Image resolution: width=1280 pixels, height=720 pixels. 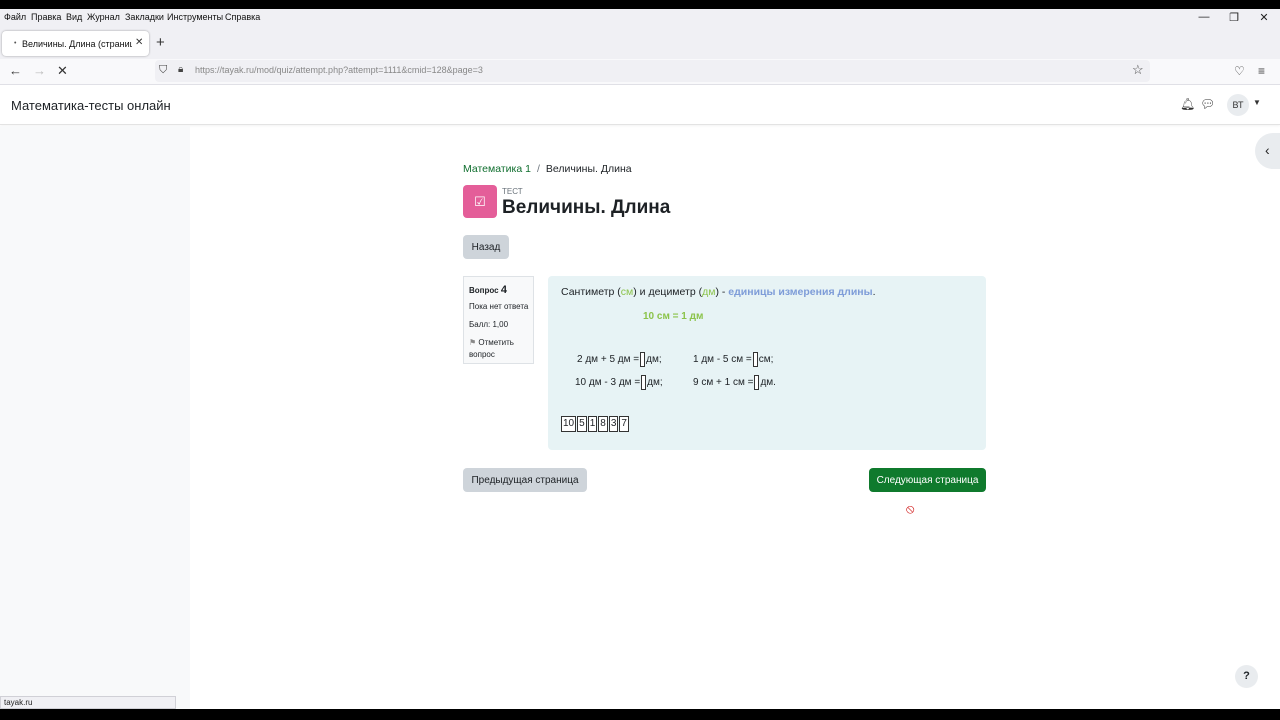 What do you see at coordinates (144, 17) in the screenshot?
I see `menu-bookmarks: Закладки` at bounding box center [144, 17].